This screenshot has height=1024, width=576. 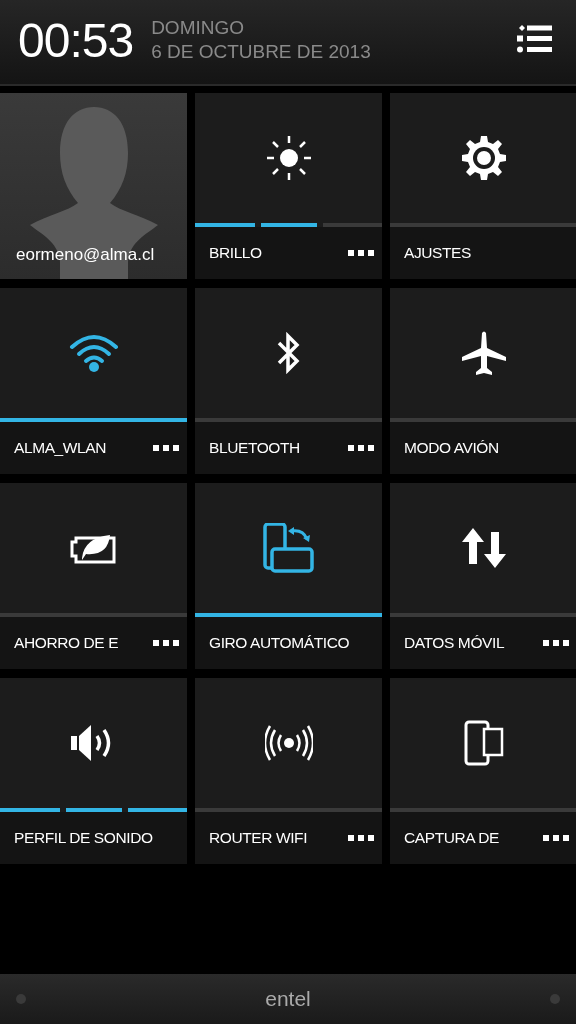 I want to click on tile-label: BLUETOOTH, so click(x=255, y=448).